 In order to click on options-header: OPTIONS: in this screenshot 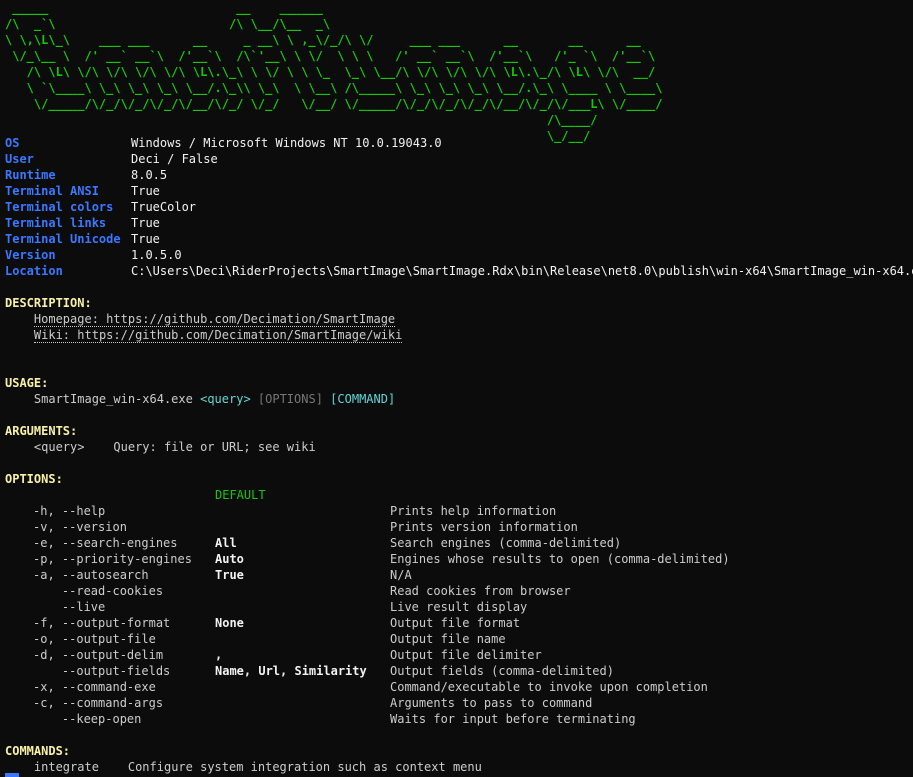, I will do `click(34, 479)`.